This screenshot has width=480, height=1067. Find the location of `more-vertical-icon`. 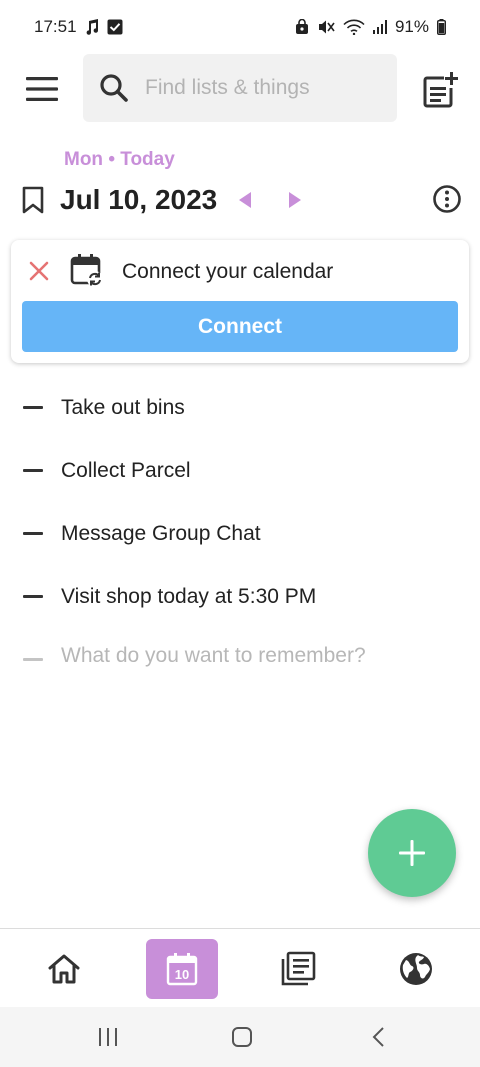

more-vertical-icon is located at coordinates (447, 199).